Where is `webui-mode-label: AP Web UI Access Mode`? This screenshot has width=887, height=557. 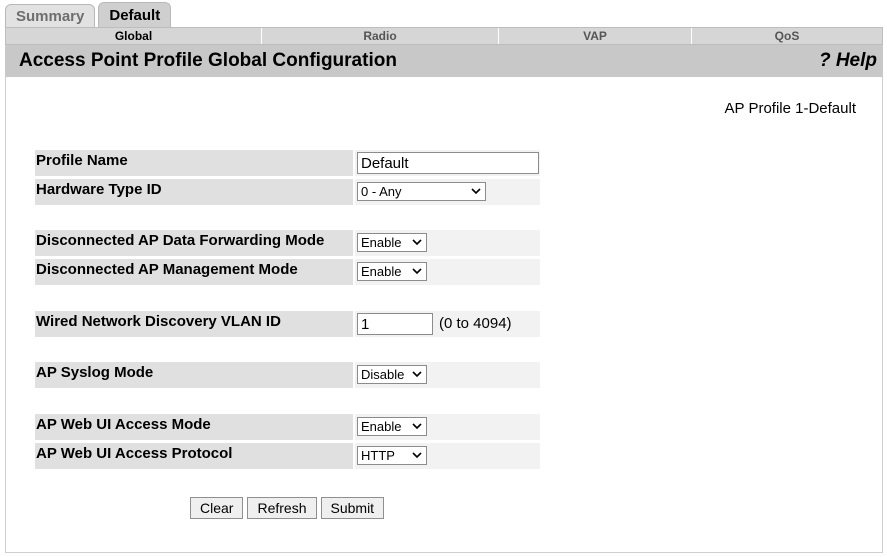 webui-mode-label: AP Web UI Access Mode is located at coordinates (194, 427).